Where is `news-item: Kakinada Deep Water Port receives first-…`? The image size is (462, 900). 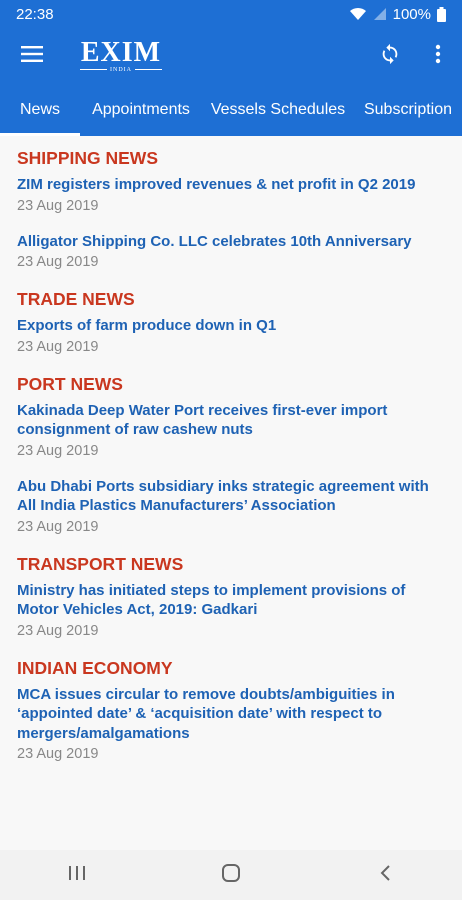
news-item: Kakinada Deep Water Port receives first-… is located at coordinates (233, 431).